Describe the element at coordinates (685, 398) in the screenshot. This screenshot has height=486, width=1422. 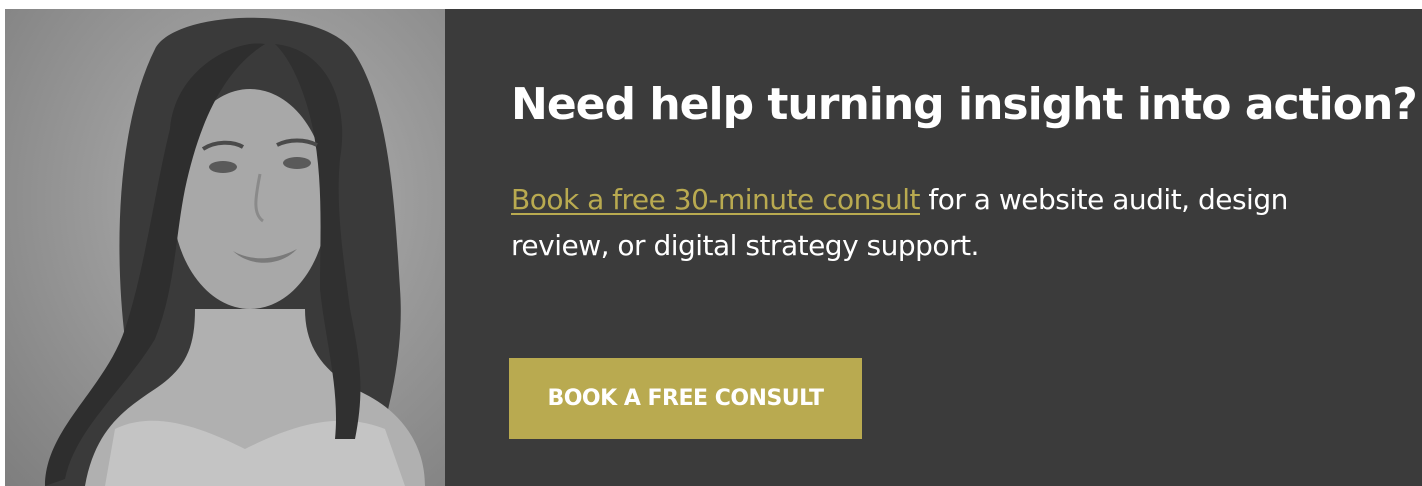
I see `book-consult-button: BOOK A FREE CONSULT` at that location.